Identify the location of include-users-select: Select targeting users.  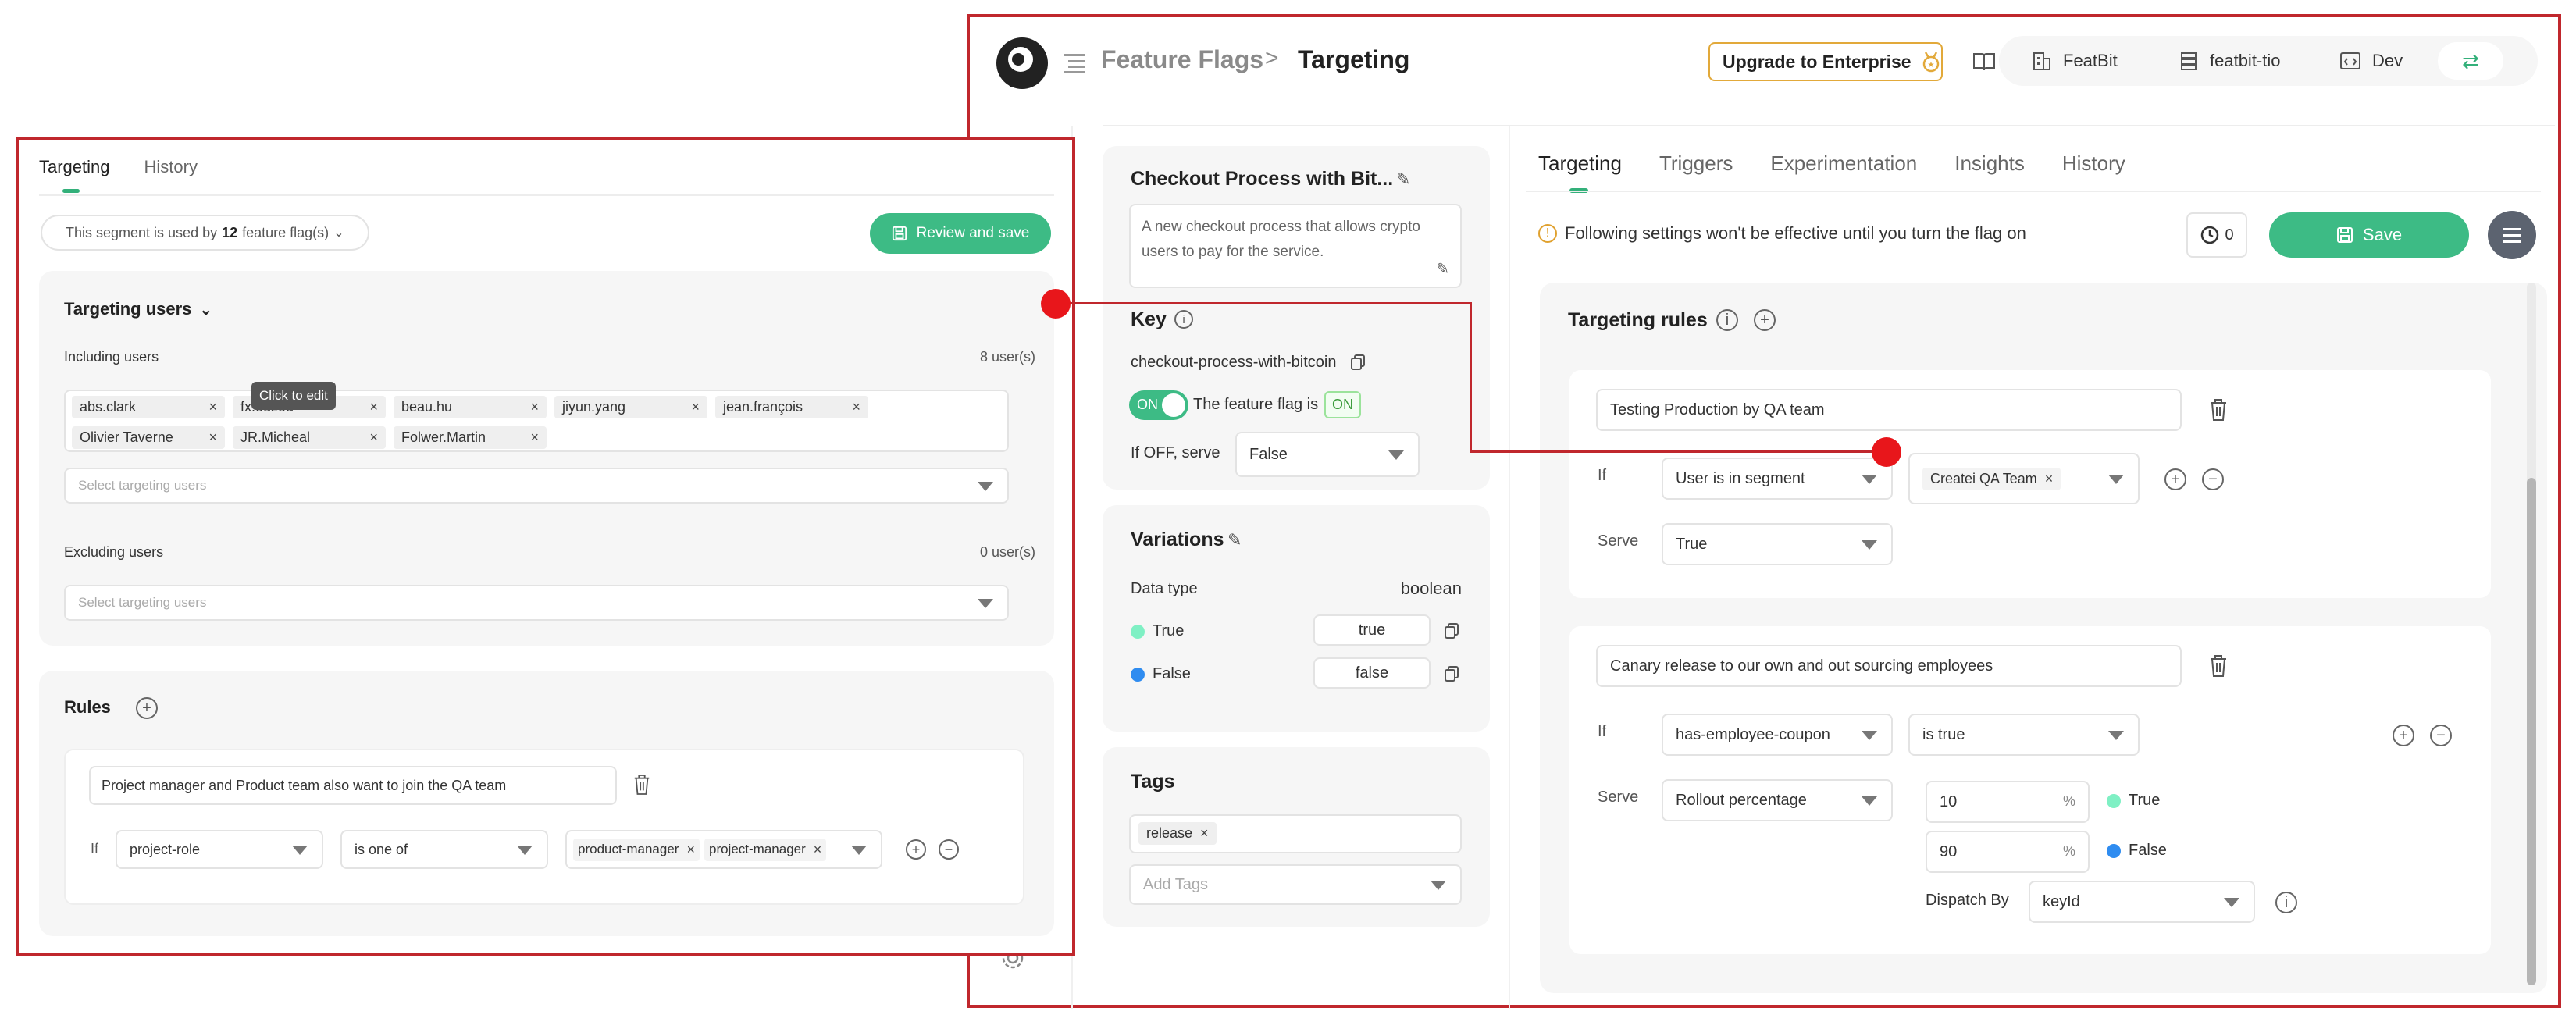
(536, 486).